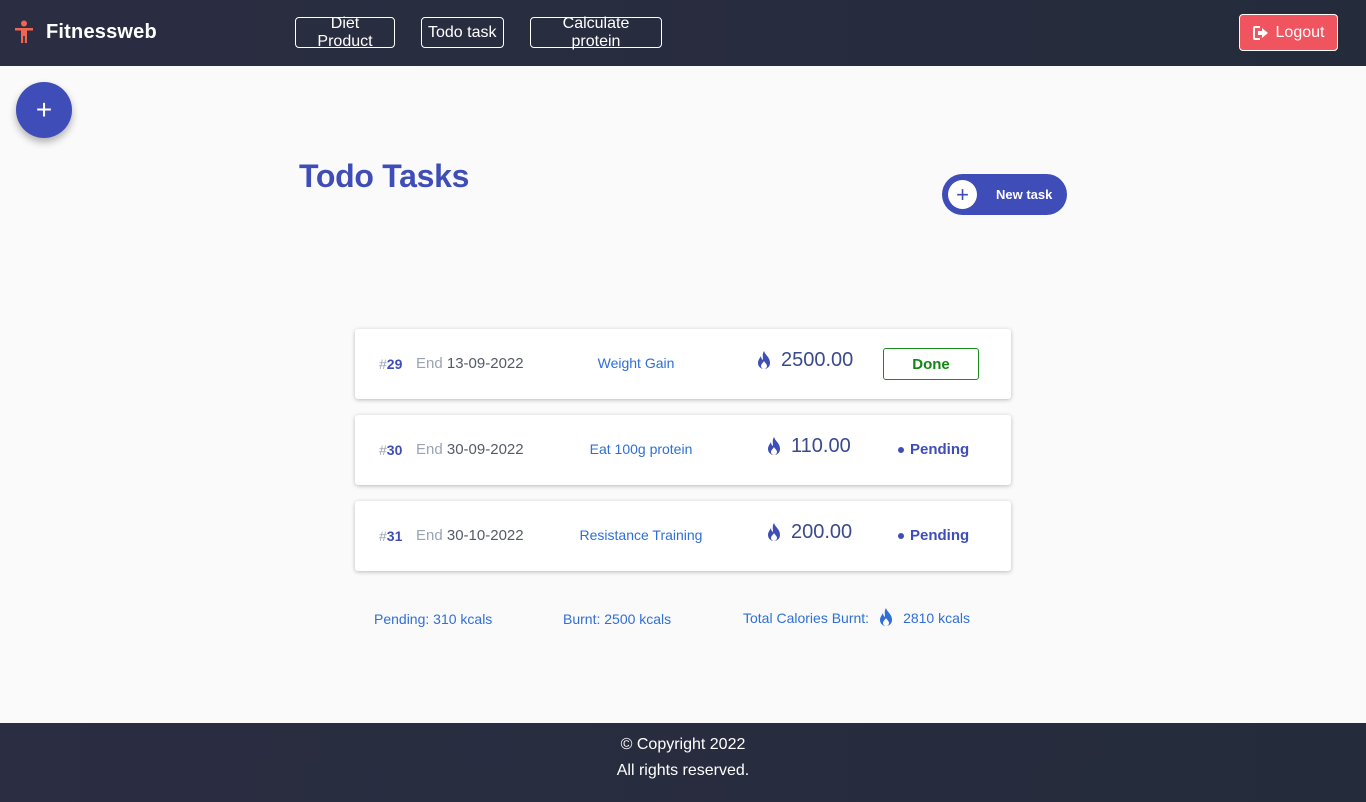 This screenshot has height=802, width=1366. I want to click on brand: Fitnessweb, so click(85, 32).